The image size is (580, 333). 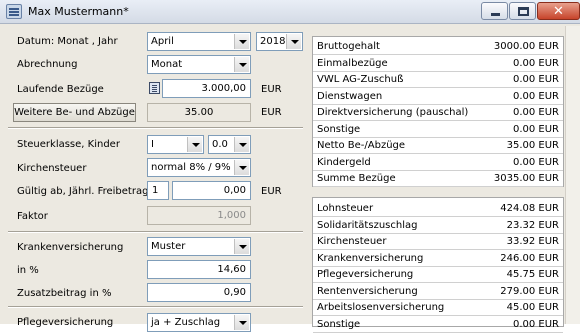 I want to click on summary-row-value: 246.00 EUR, so click(x=529, y=258).